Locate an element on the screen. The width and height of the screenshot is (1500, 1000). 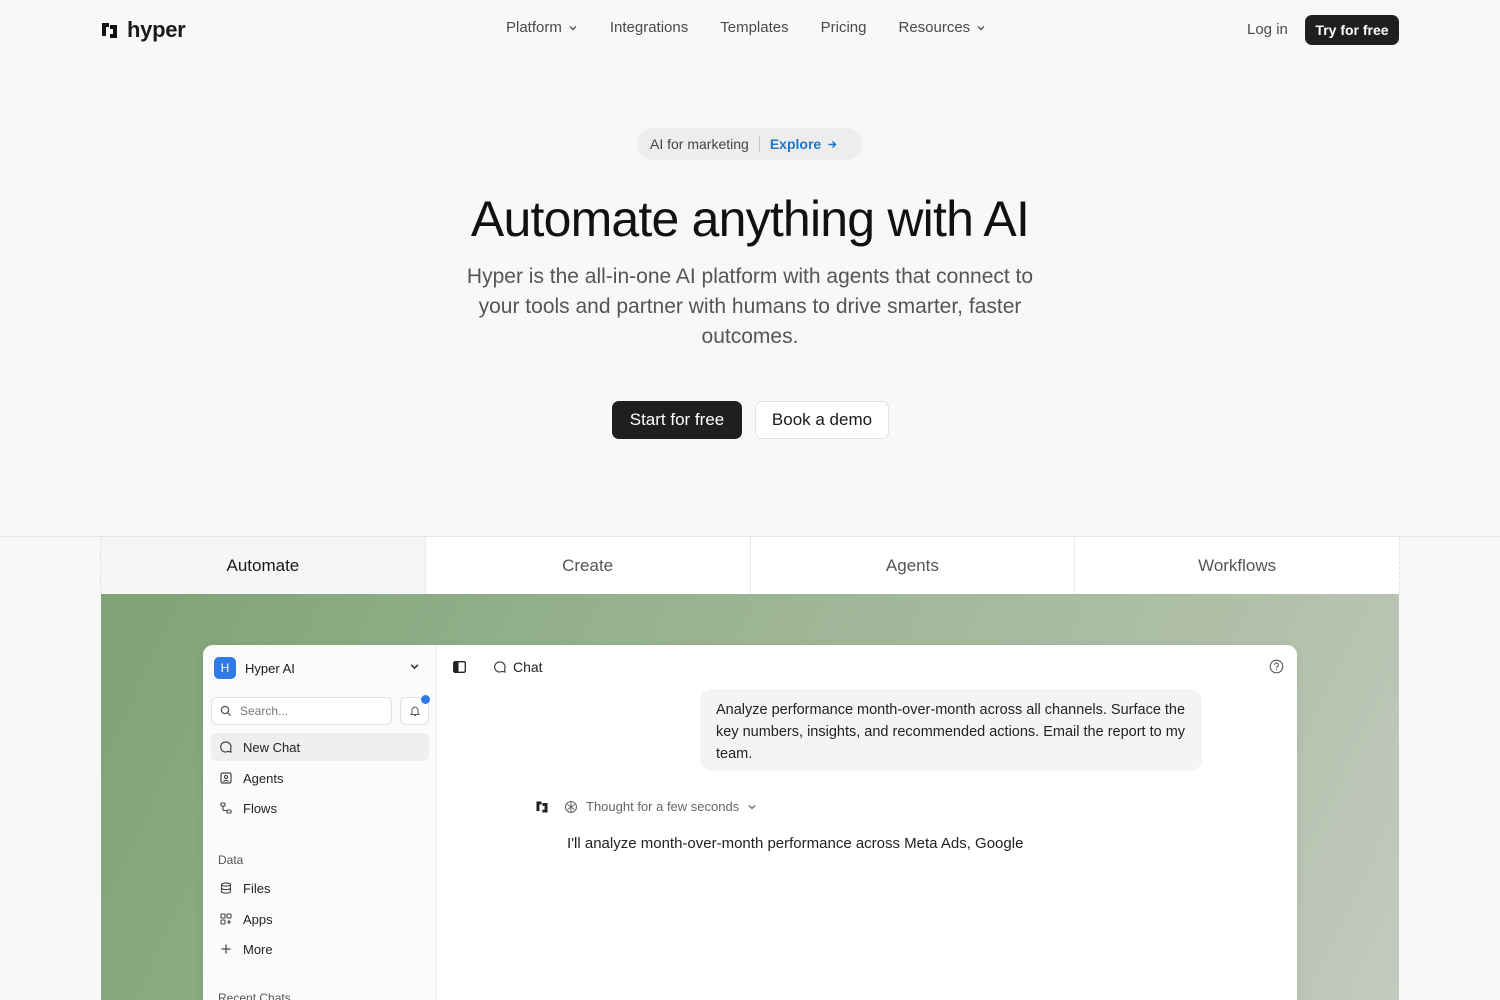
nav-pricing-label: Pricing is located at coordinates (843, 27).